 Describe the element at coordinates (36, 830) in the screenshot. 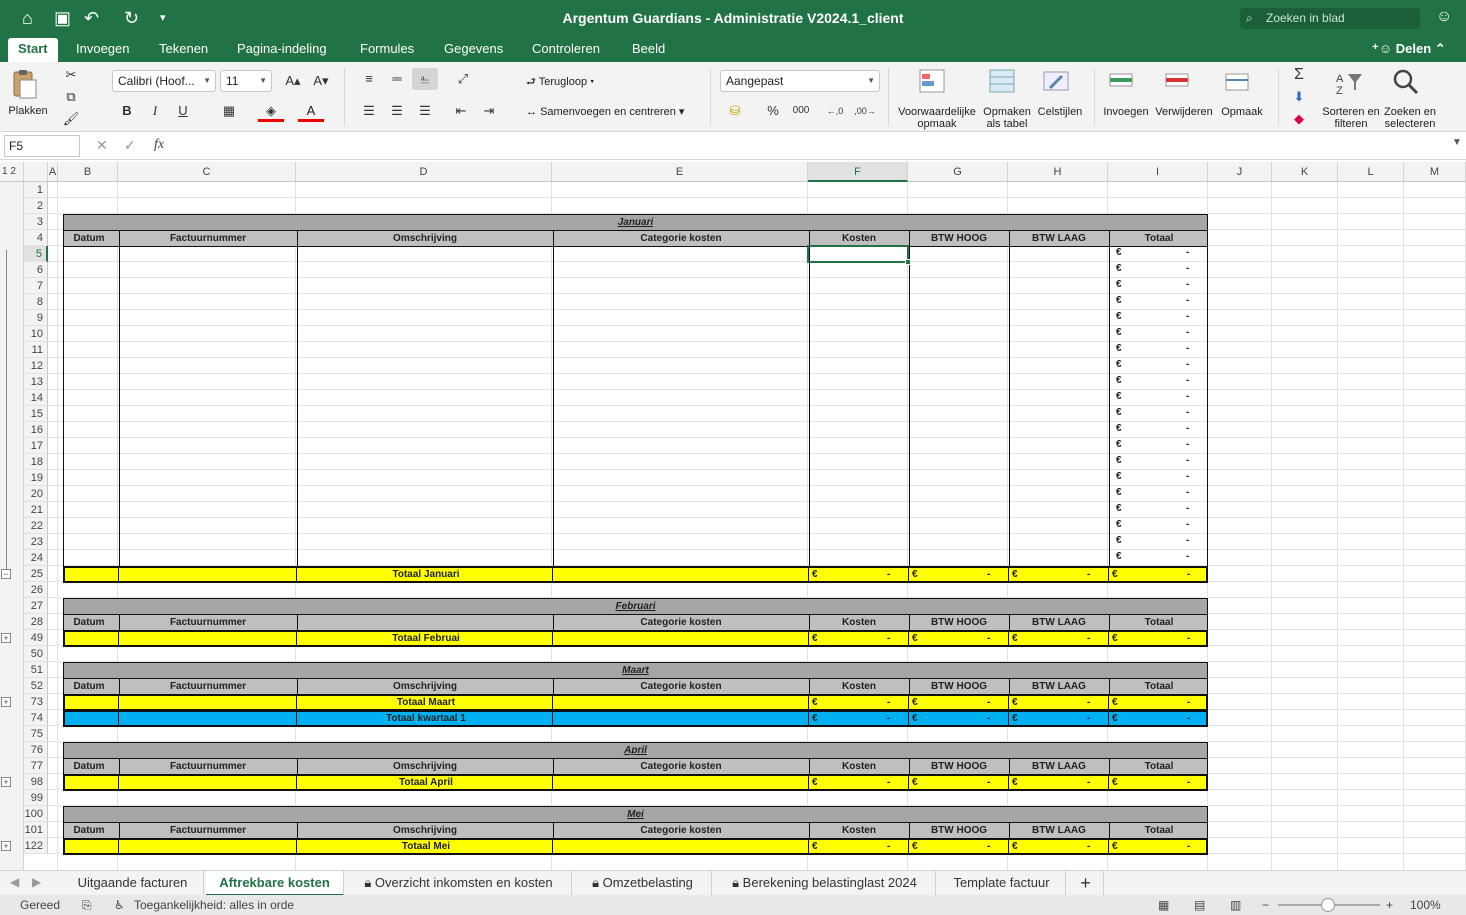

I see `row-header-101: 101` at that location.